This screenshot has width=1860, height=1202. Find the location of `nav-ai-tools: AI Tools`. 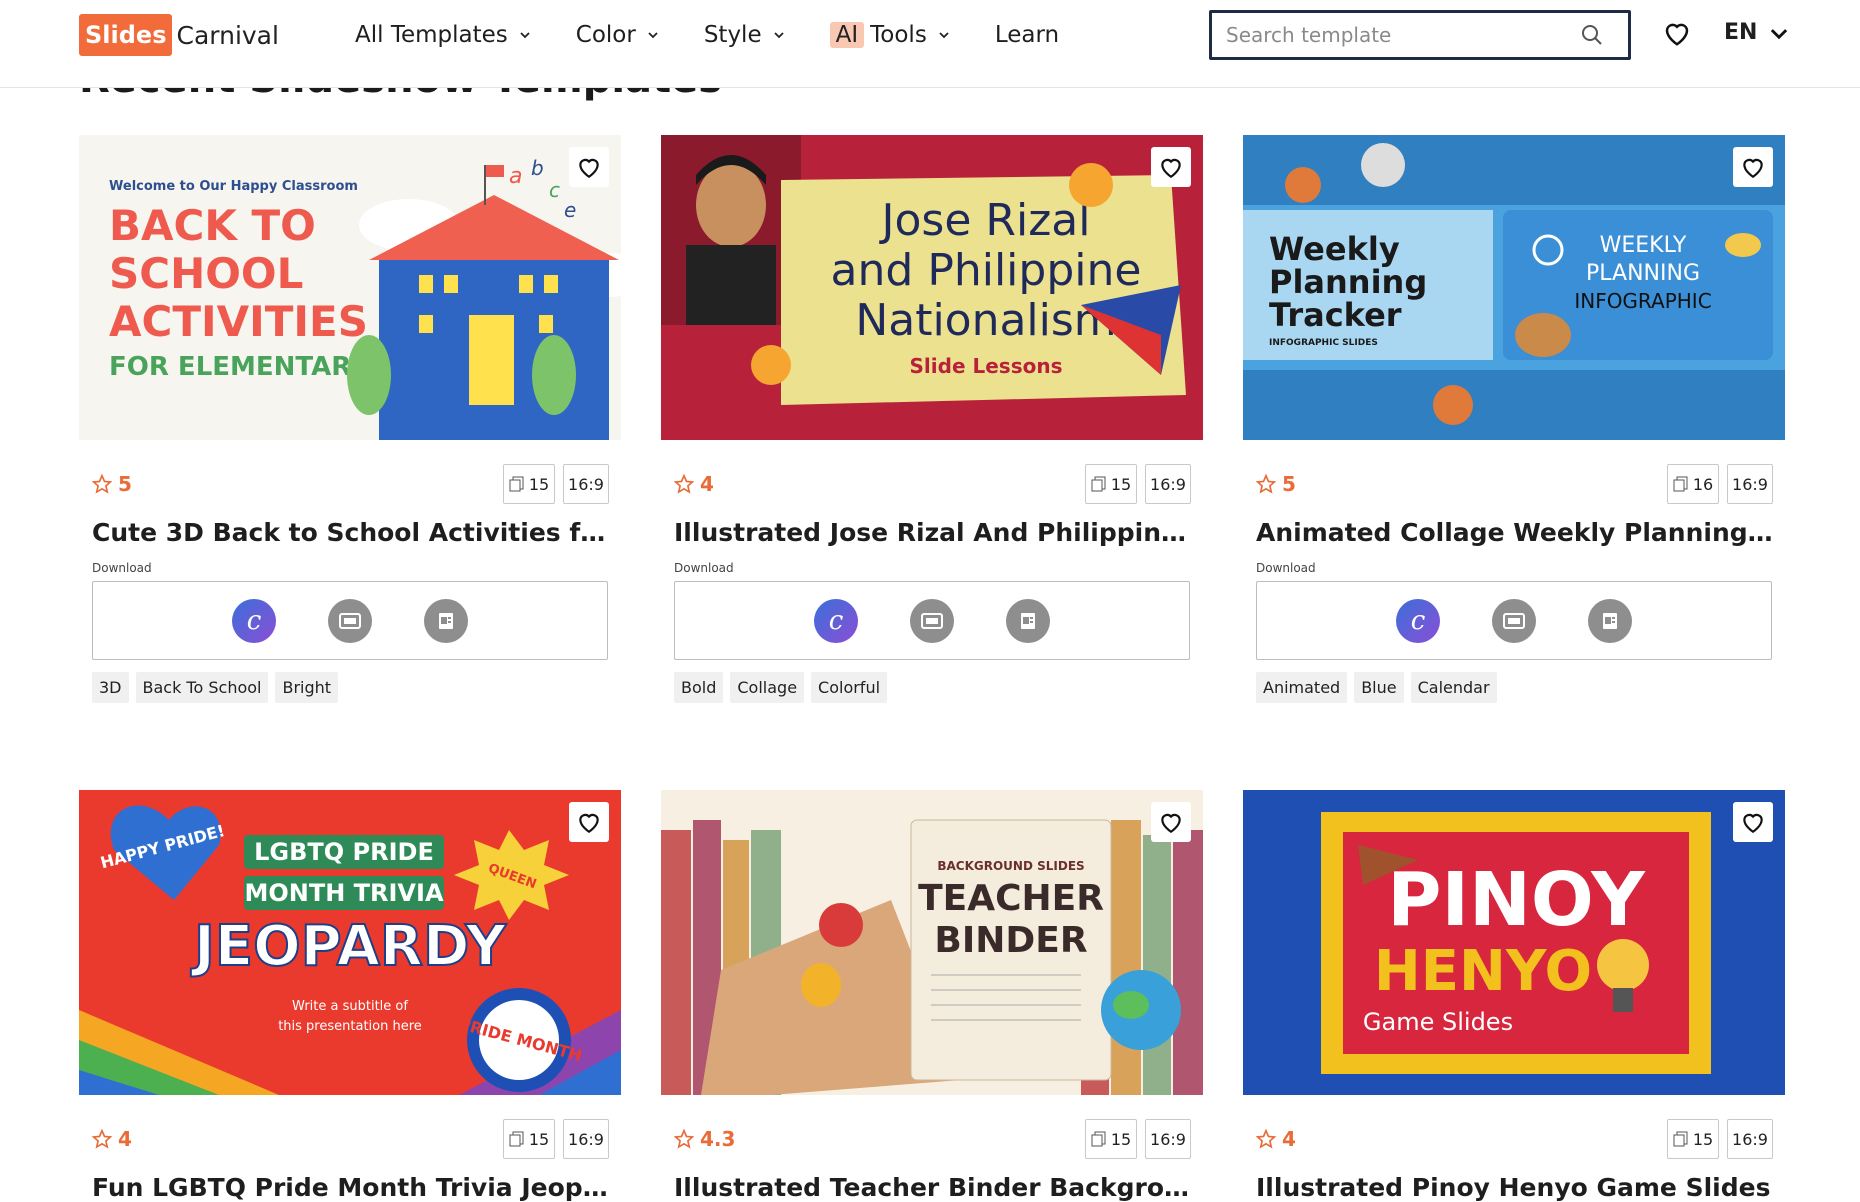

nav-ai-tools: AI Tools is located at coordinates (890, 35).